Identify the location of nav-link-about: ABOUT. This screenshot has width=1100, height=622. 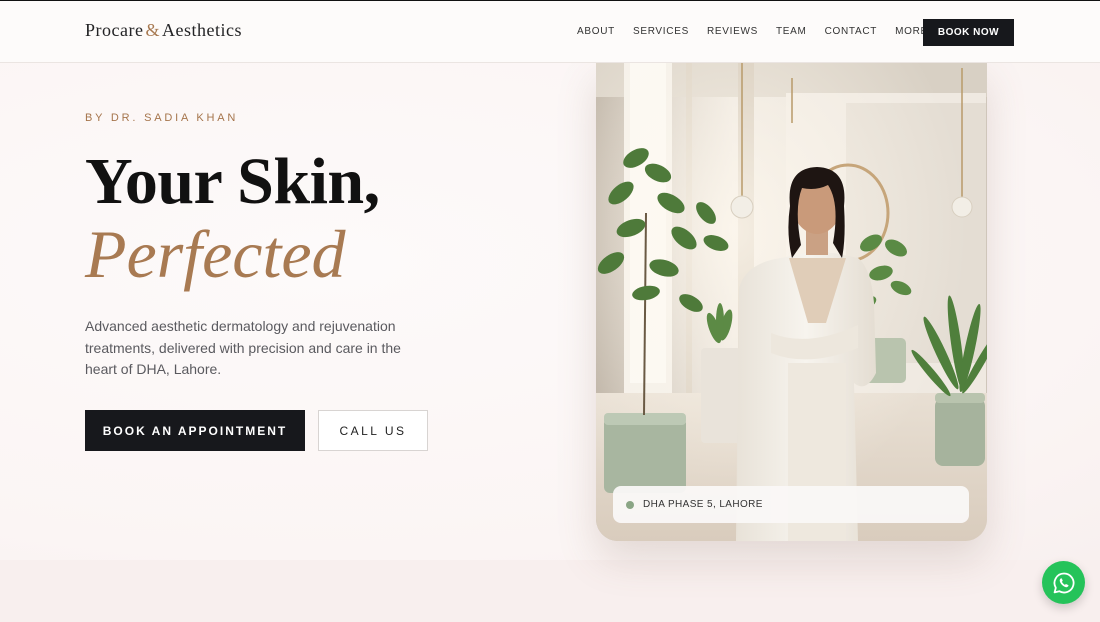
(596, 32).